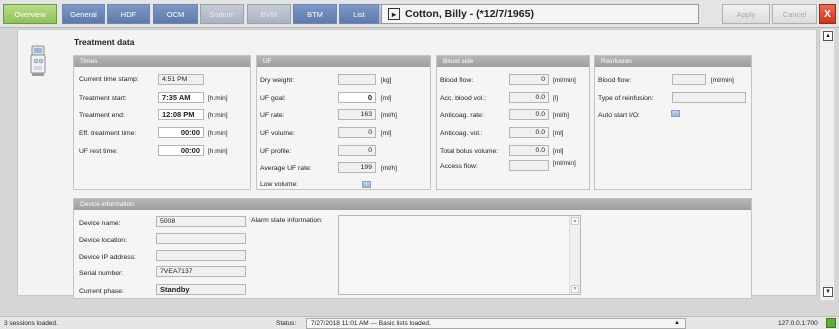 The height and width of the screenshot is (329, 839). I want to click on low-volume-label: Low volume:, so click(279, 184).